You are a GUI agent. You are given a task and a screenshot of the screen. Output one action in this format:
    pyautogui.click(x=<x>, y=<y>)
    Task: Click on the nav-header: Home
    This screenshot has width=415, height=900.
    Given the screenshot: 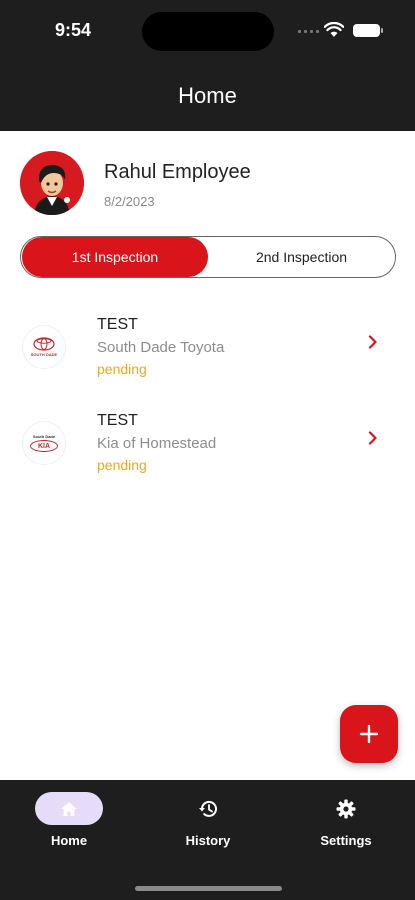 What is the action you would take?
    pyautogui.click(x=207, y=96)
    